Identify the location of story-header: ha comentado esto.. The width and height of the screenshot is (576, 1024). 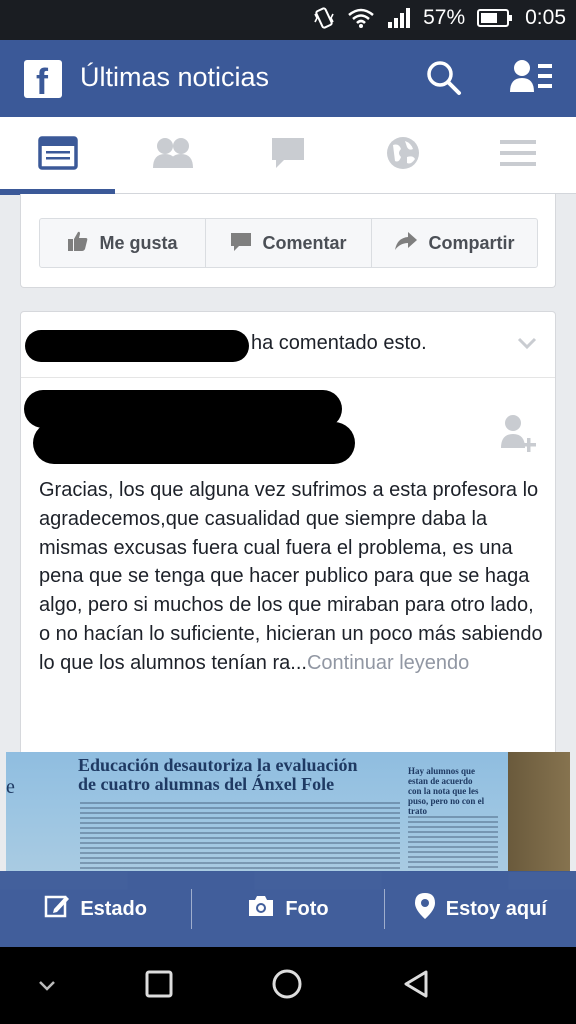
(288, 345).